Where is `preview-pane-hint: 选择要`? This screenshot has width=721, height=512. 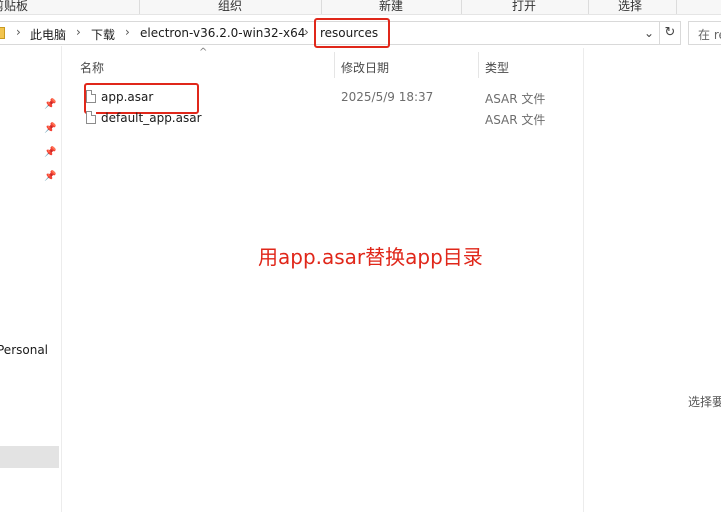 preview-pane-hint: 选择要 is located at coordinates (704, 402).